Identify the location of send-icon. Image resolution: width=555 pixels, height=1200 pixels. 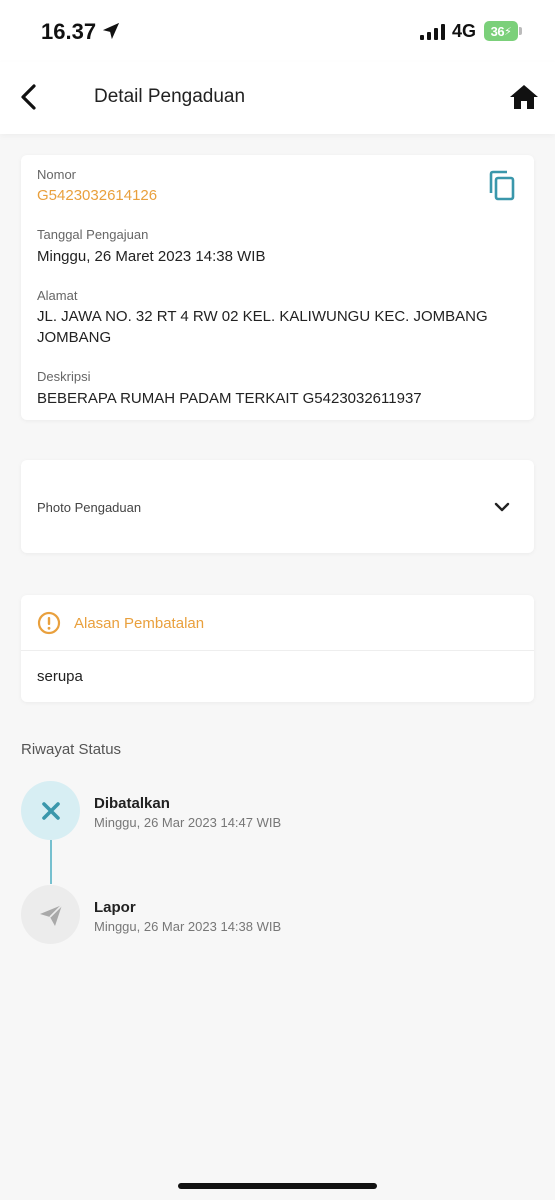
(51, 914).